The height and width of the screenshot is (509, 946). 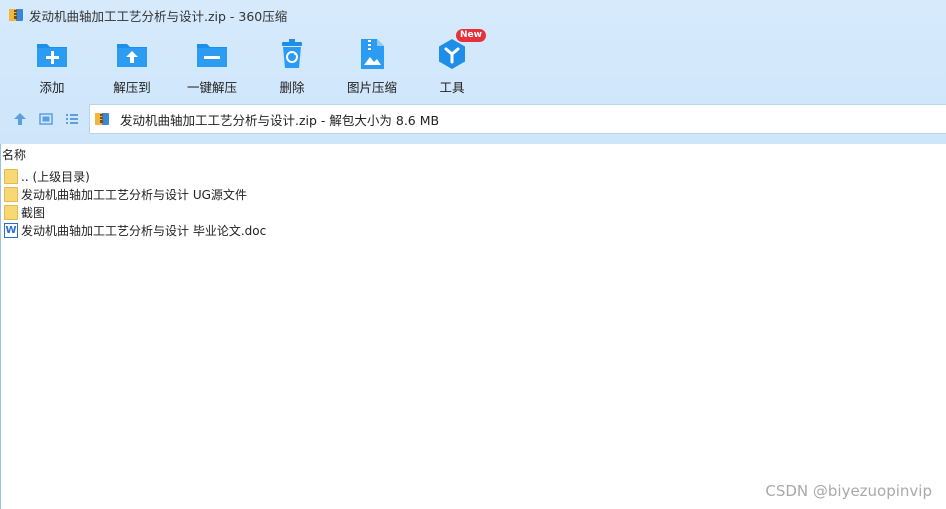 What do you see at coordinates (144, 230) in the screenshot?
I see `list-item-name: 发动机曲轴加工工艺分析与设计 毕业论文.doc` at bounding box center [144, 230].